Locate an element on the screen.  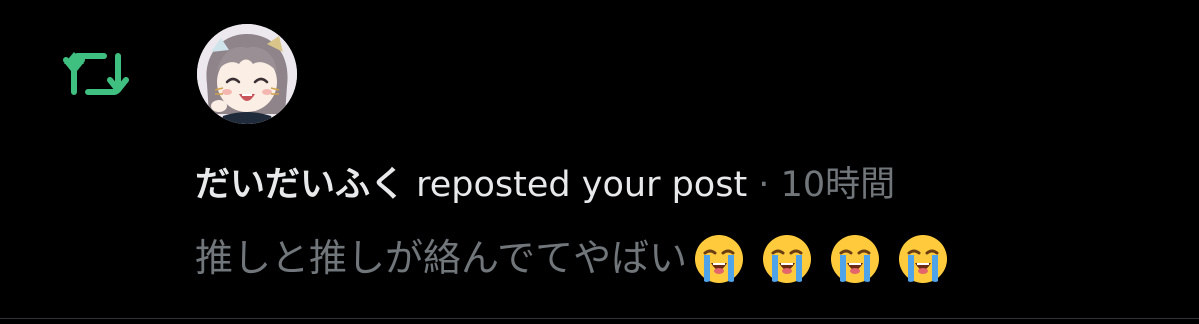
post-text: 推しと推しが絡んでてやばい is located at coordinates (441, 258).